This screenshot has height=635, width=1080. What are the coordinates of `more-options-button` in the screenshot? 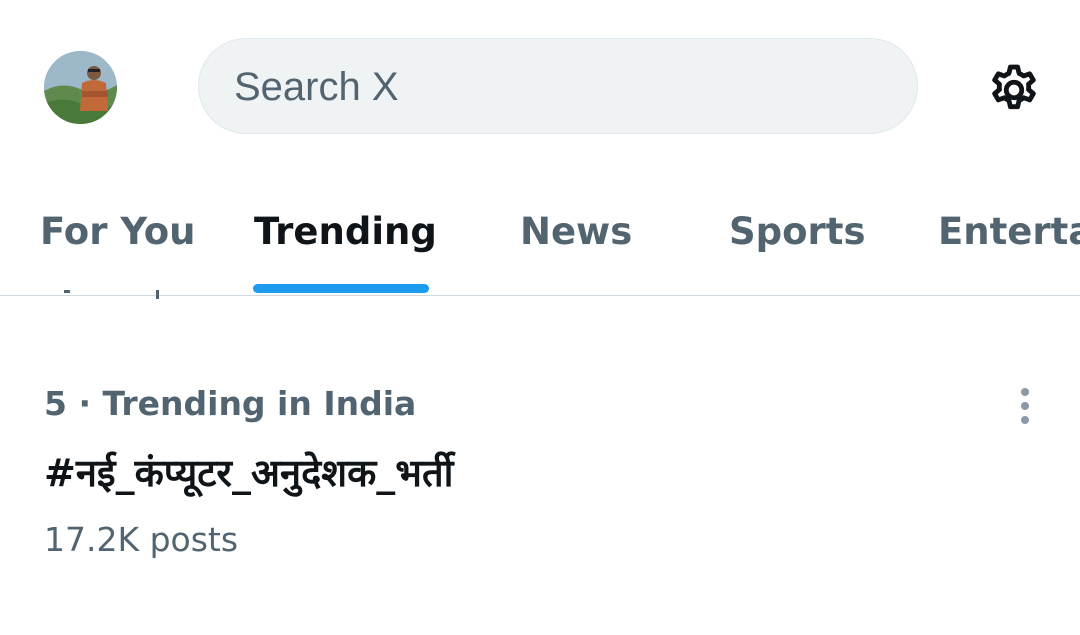 It's located at (1025, 406).